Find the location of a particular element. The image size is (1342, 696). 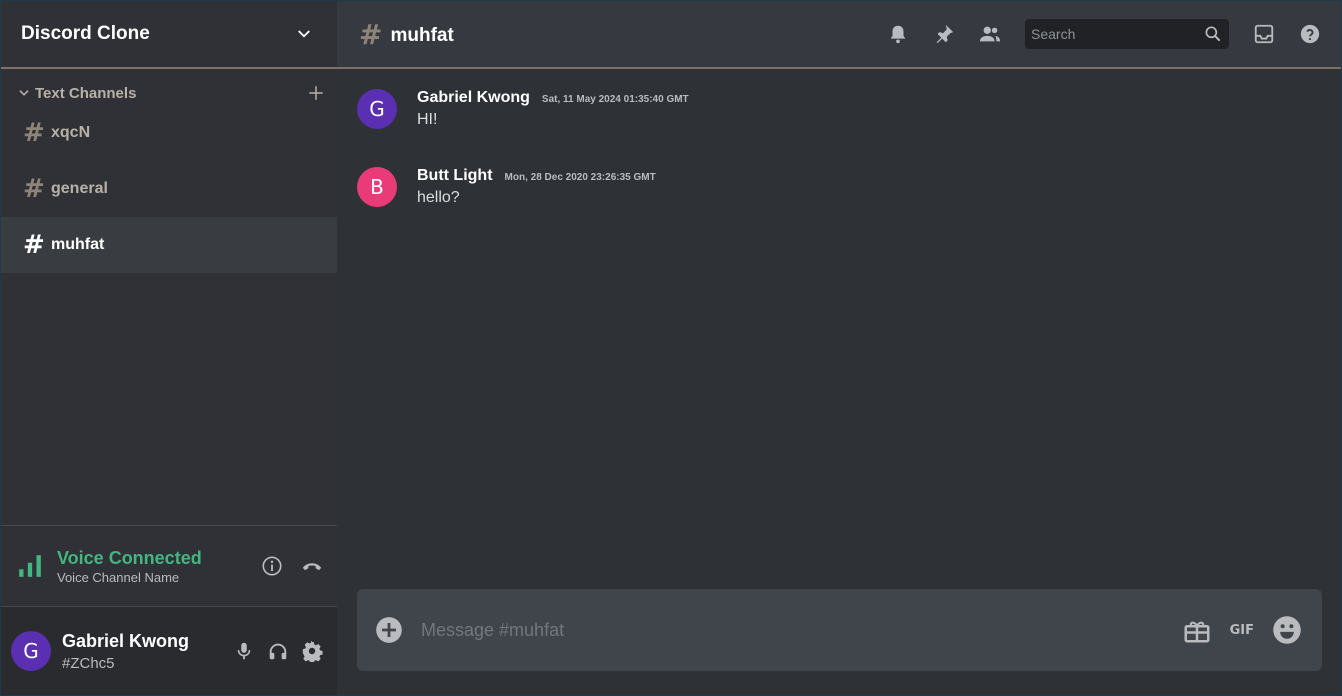

message-composer: GIF is located at coordinates (839, 630).